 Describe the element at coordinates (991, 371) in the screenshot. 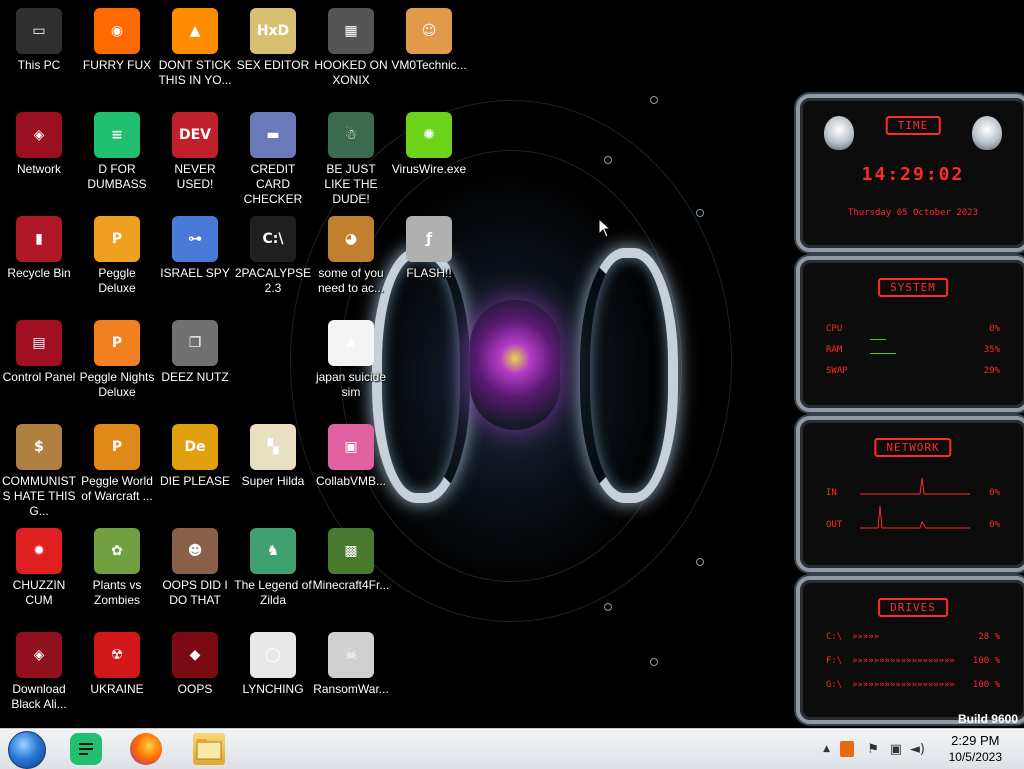

I see `system-value: 29%` at that location.